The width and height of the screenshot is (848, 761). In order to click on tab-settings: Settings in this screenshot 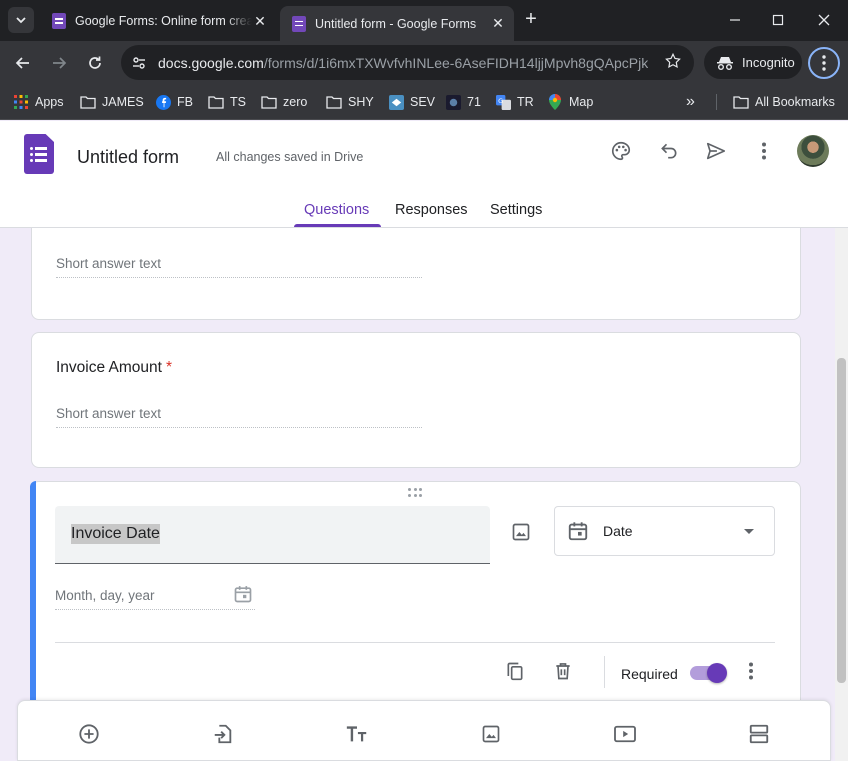, I will do `click(516, 210)`.